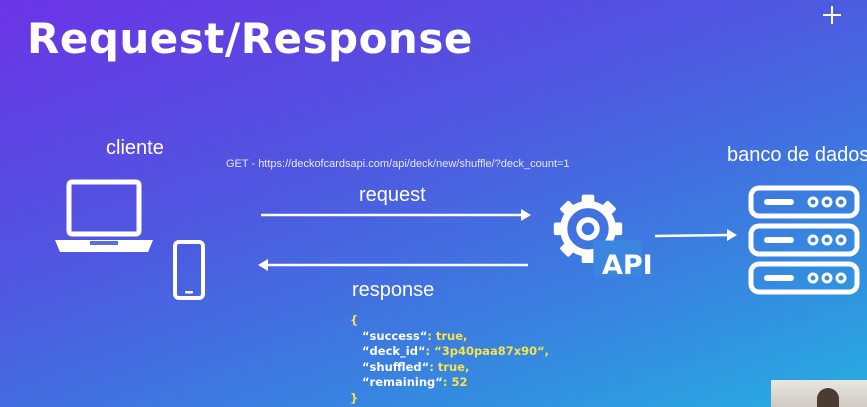 The height and width of the screenshot is (407, 867). Describe the element at coordinates (695, 235) in the screenshot. I see `api-to-db-arrow-icon` at that location.